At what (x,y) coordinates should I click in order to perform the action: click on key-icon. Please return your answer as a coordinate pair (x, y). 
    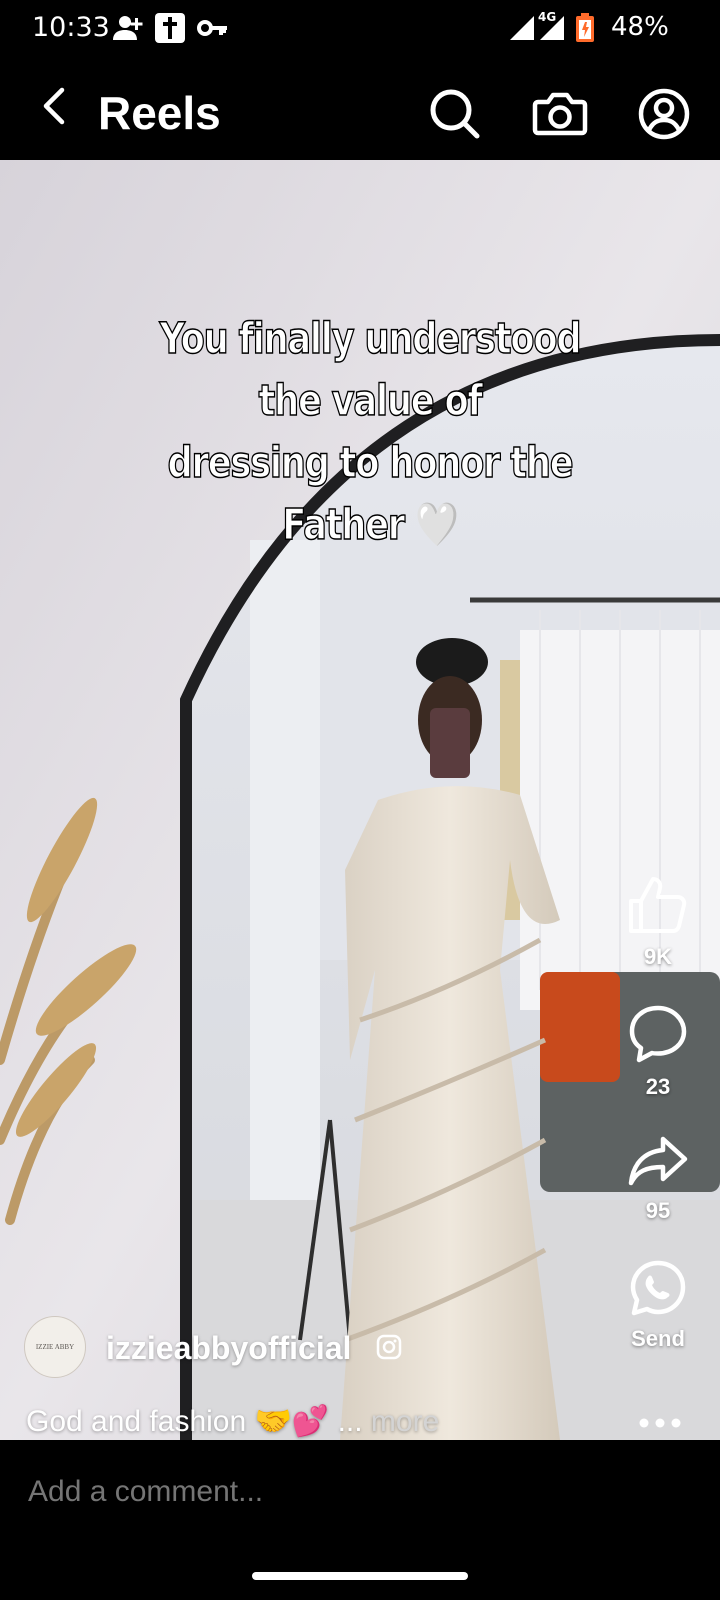
    Looking at the image, I should click on (213, 30).